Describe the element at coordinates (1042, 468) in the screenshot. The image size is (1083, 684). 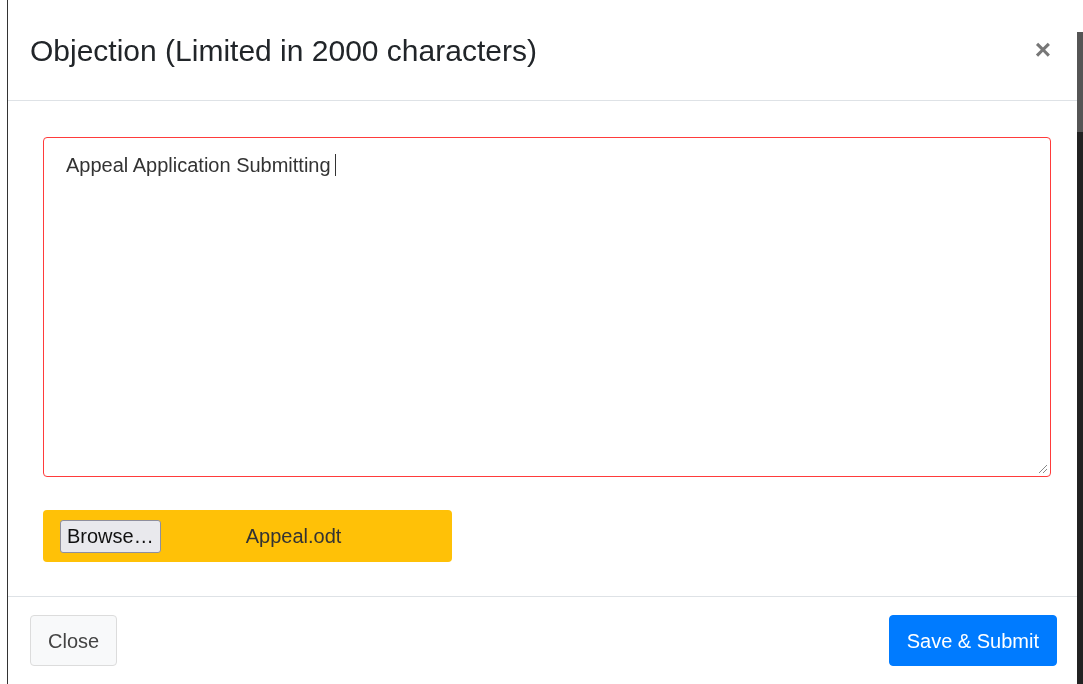
I see `resize-grip-icon` at that location.